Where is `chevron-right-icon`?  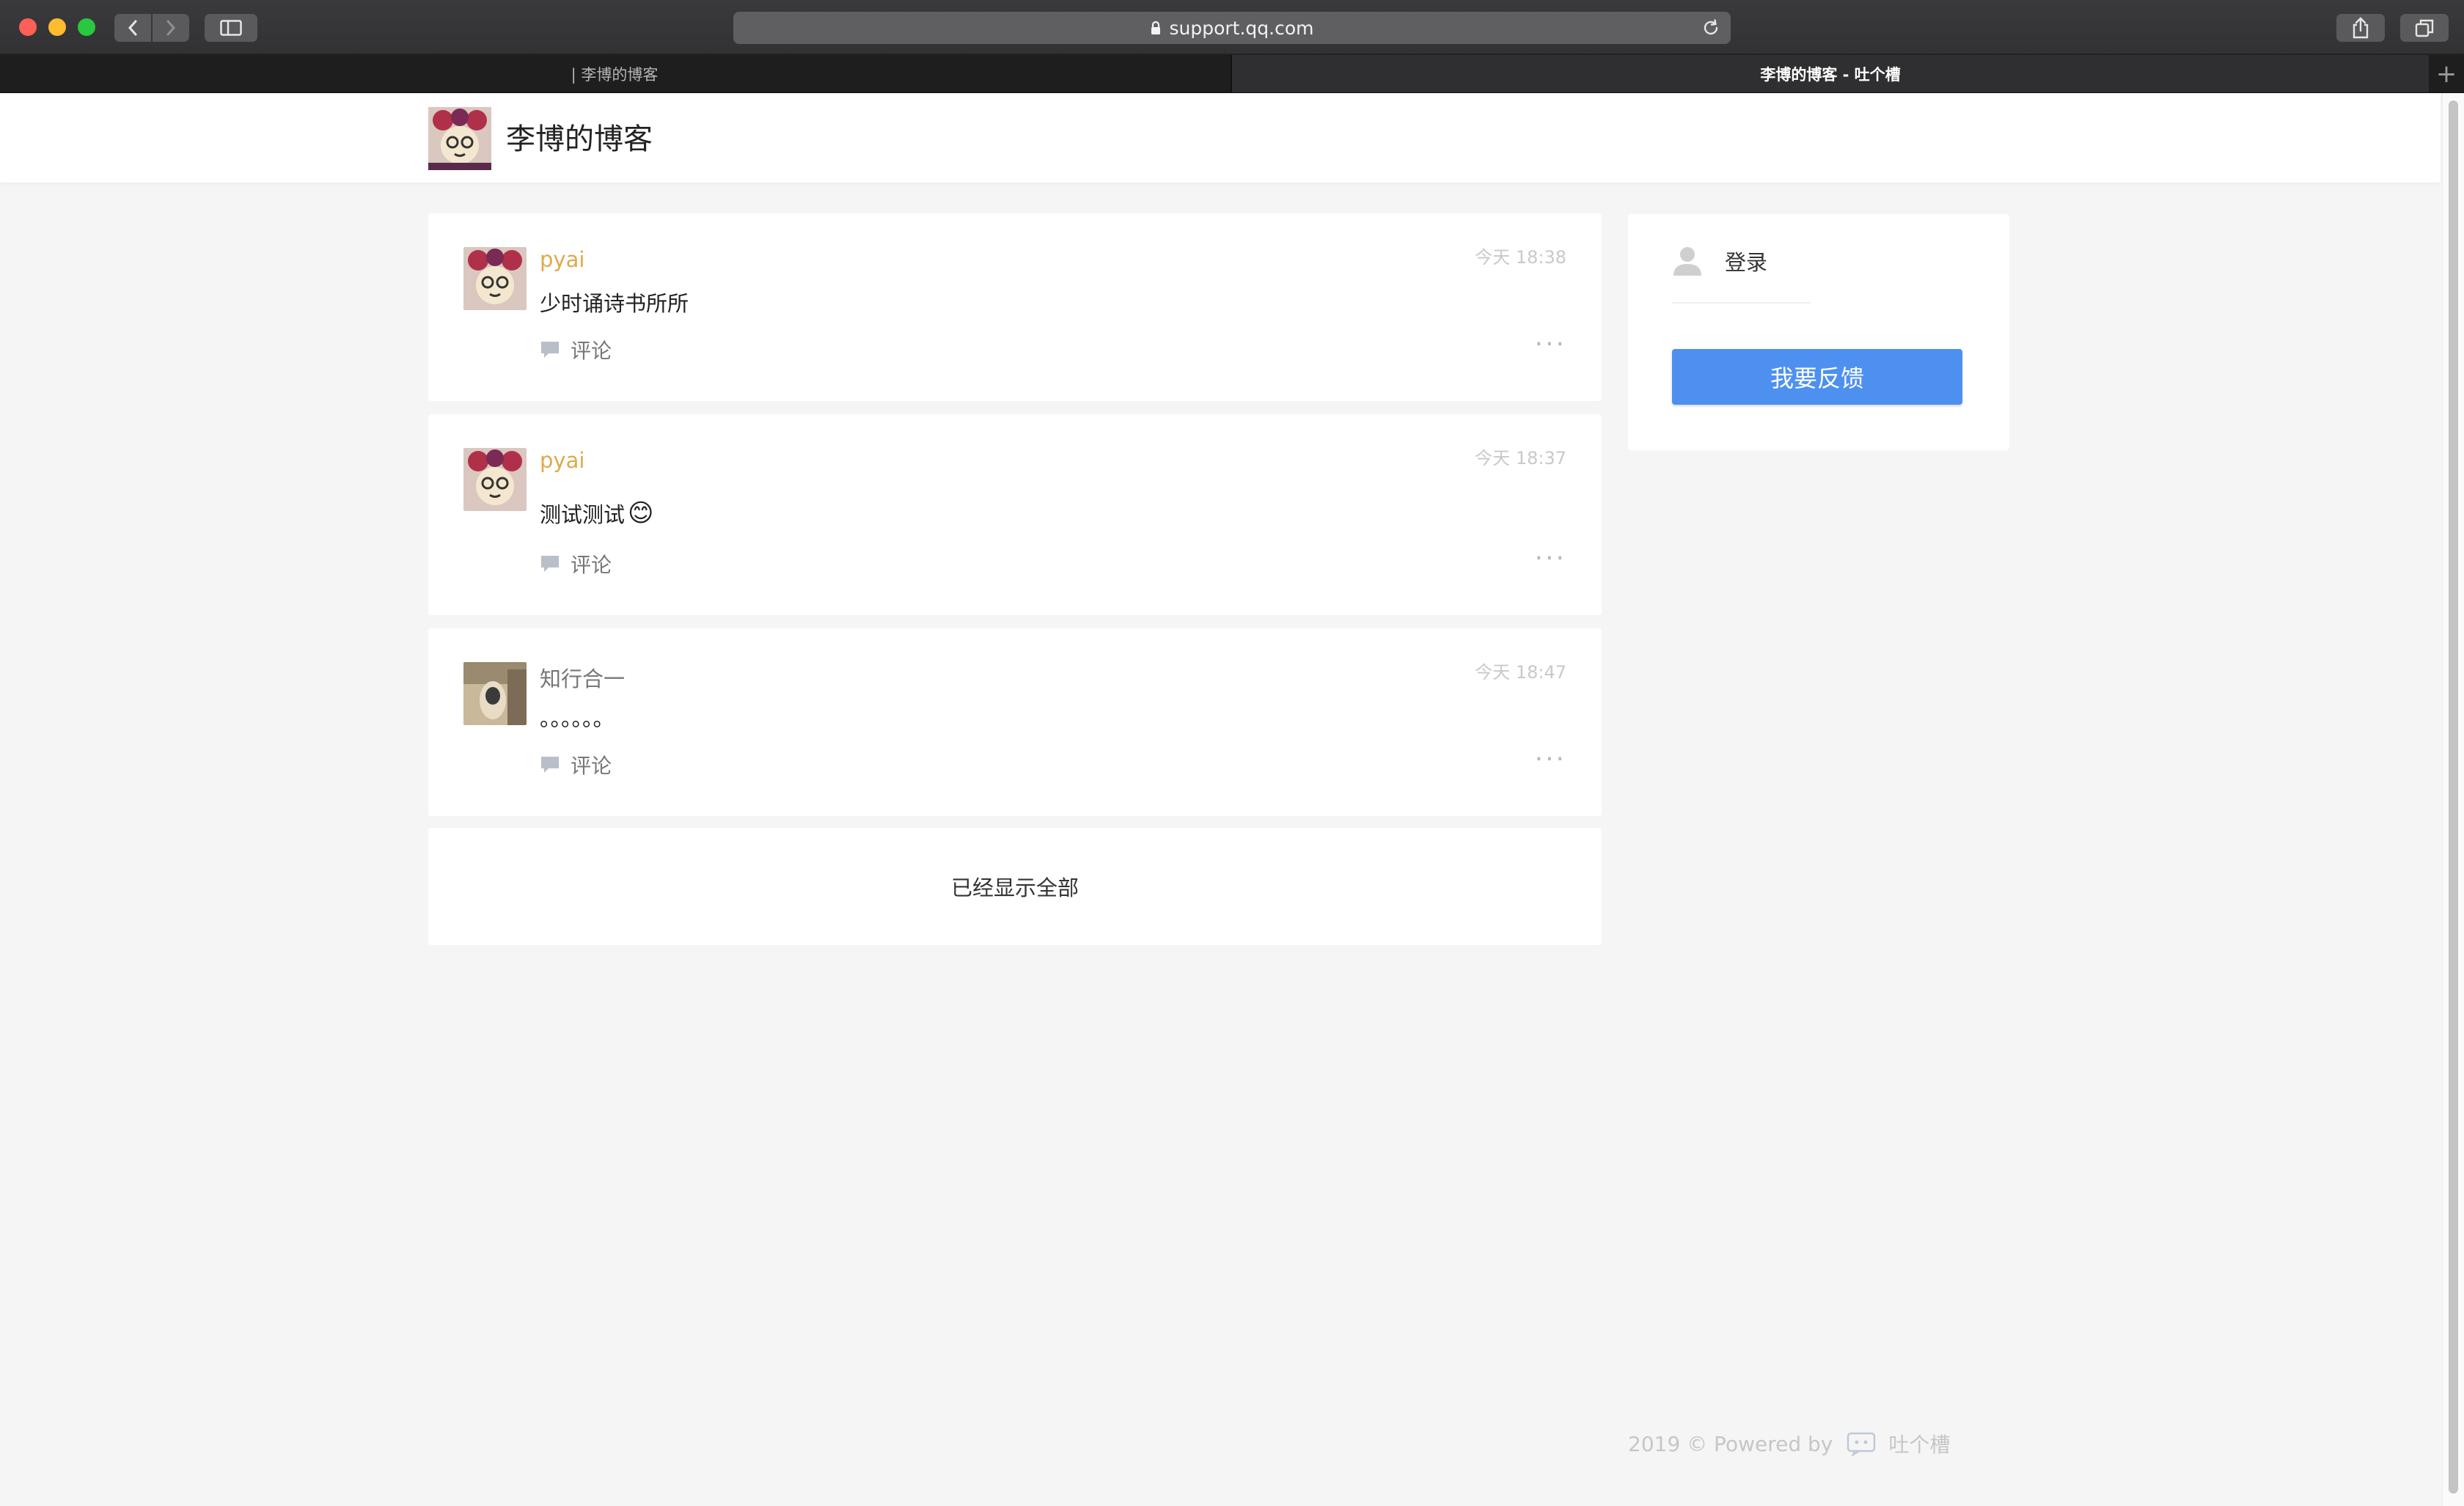
chevron-right-icon is located at coordinates (171, 28).